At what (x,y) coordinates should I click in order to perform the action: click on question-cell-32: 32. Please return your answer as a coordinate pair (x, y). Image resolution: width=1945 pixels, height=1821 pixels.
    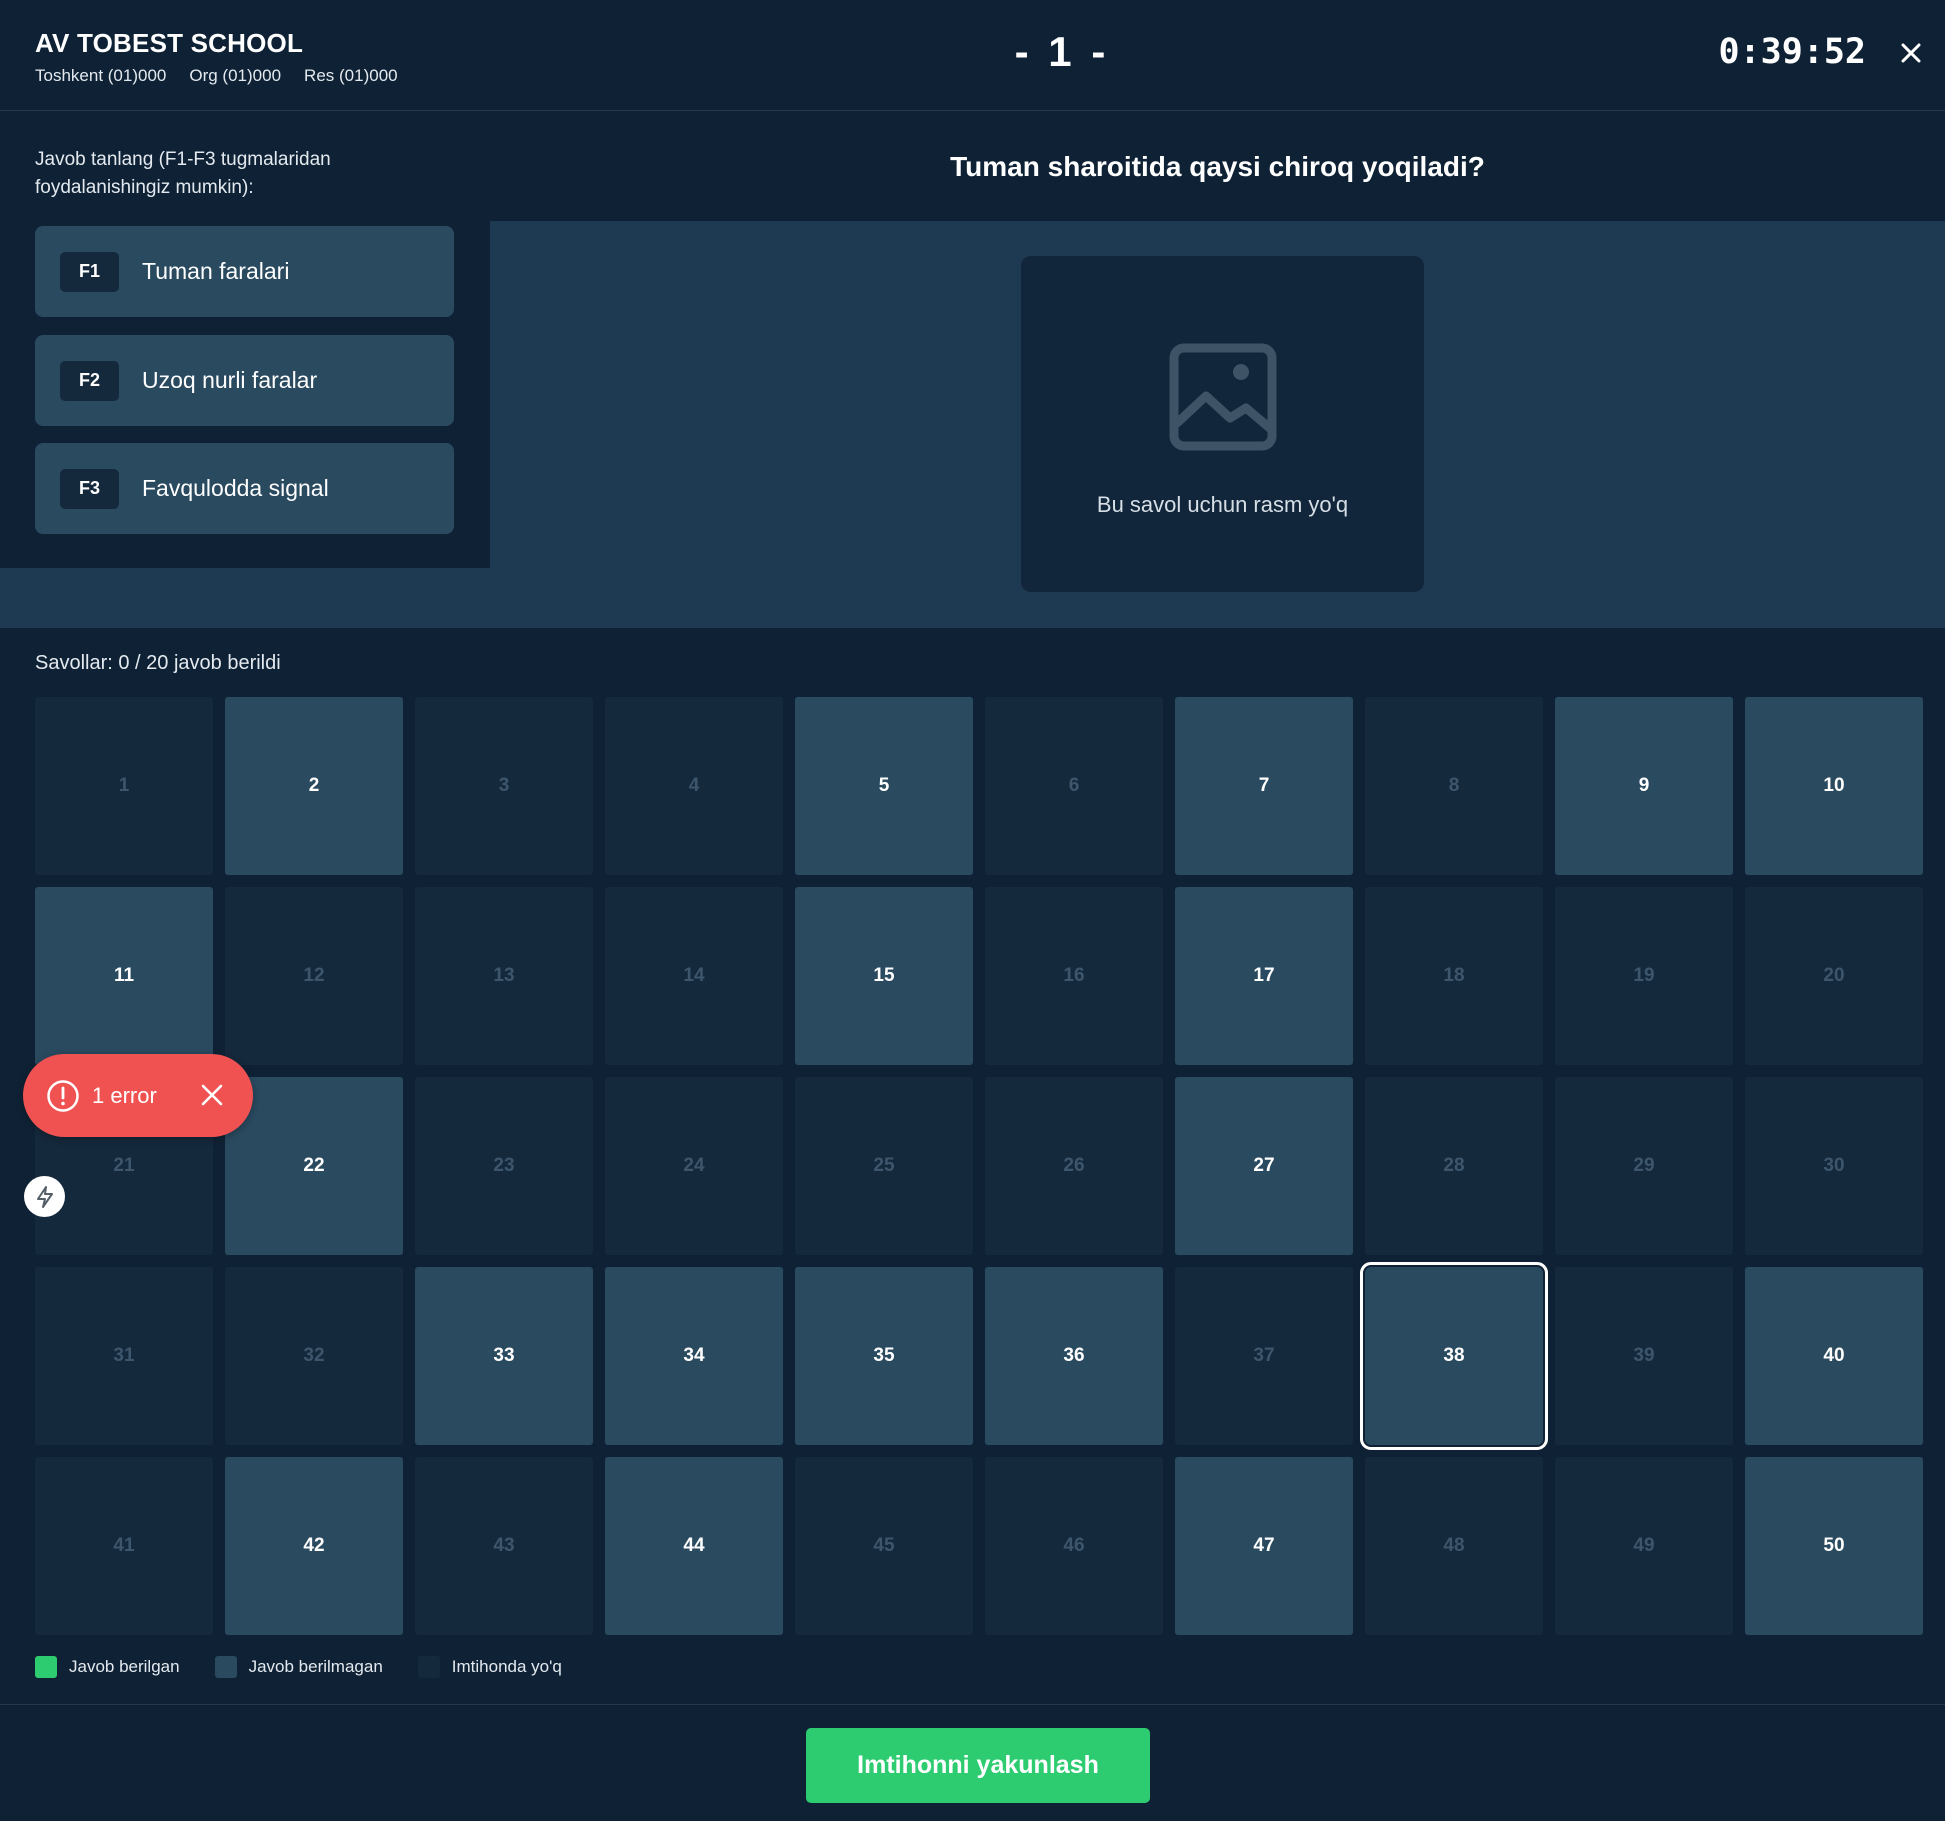
    Looking at the image, I should click on (314, 1356).